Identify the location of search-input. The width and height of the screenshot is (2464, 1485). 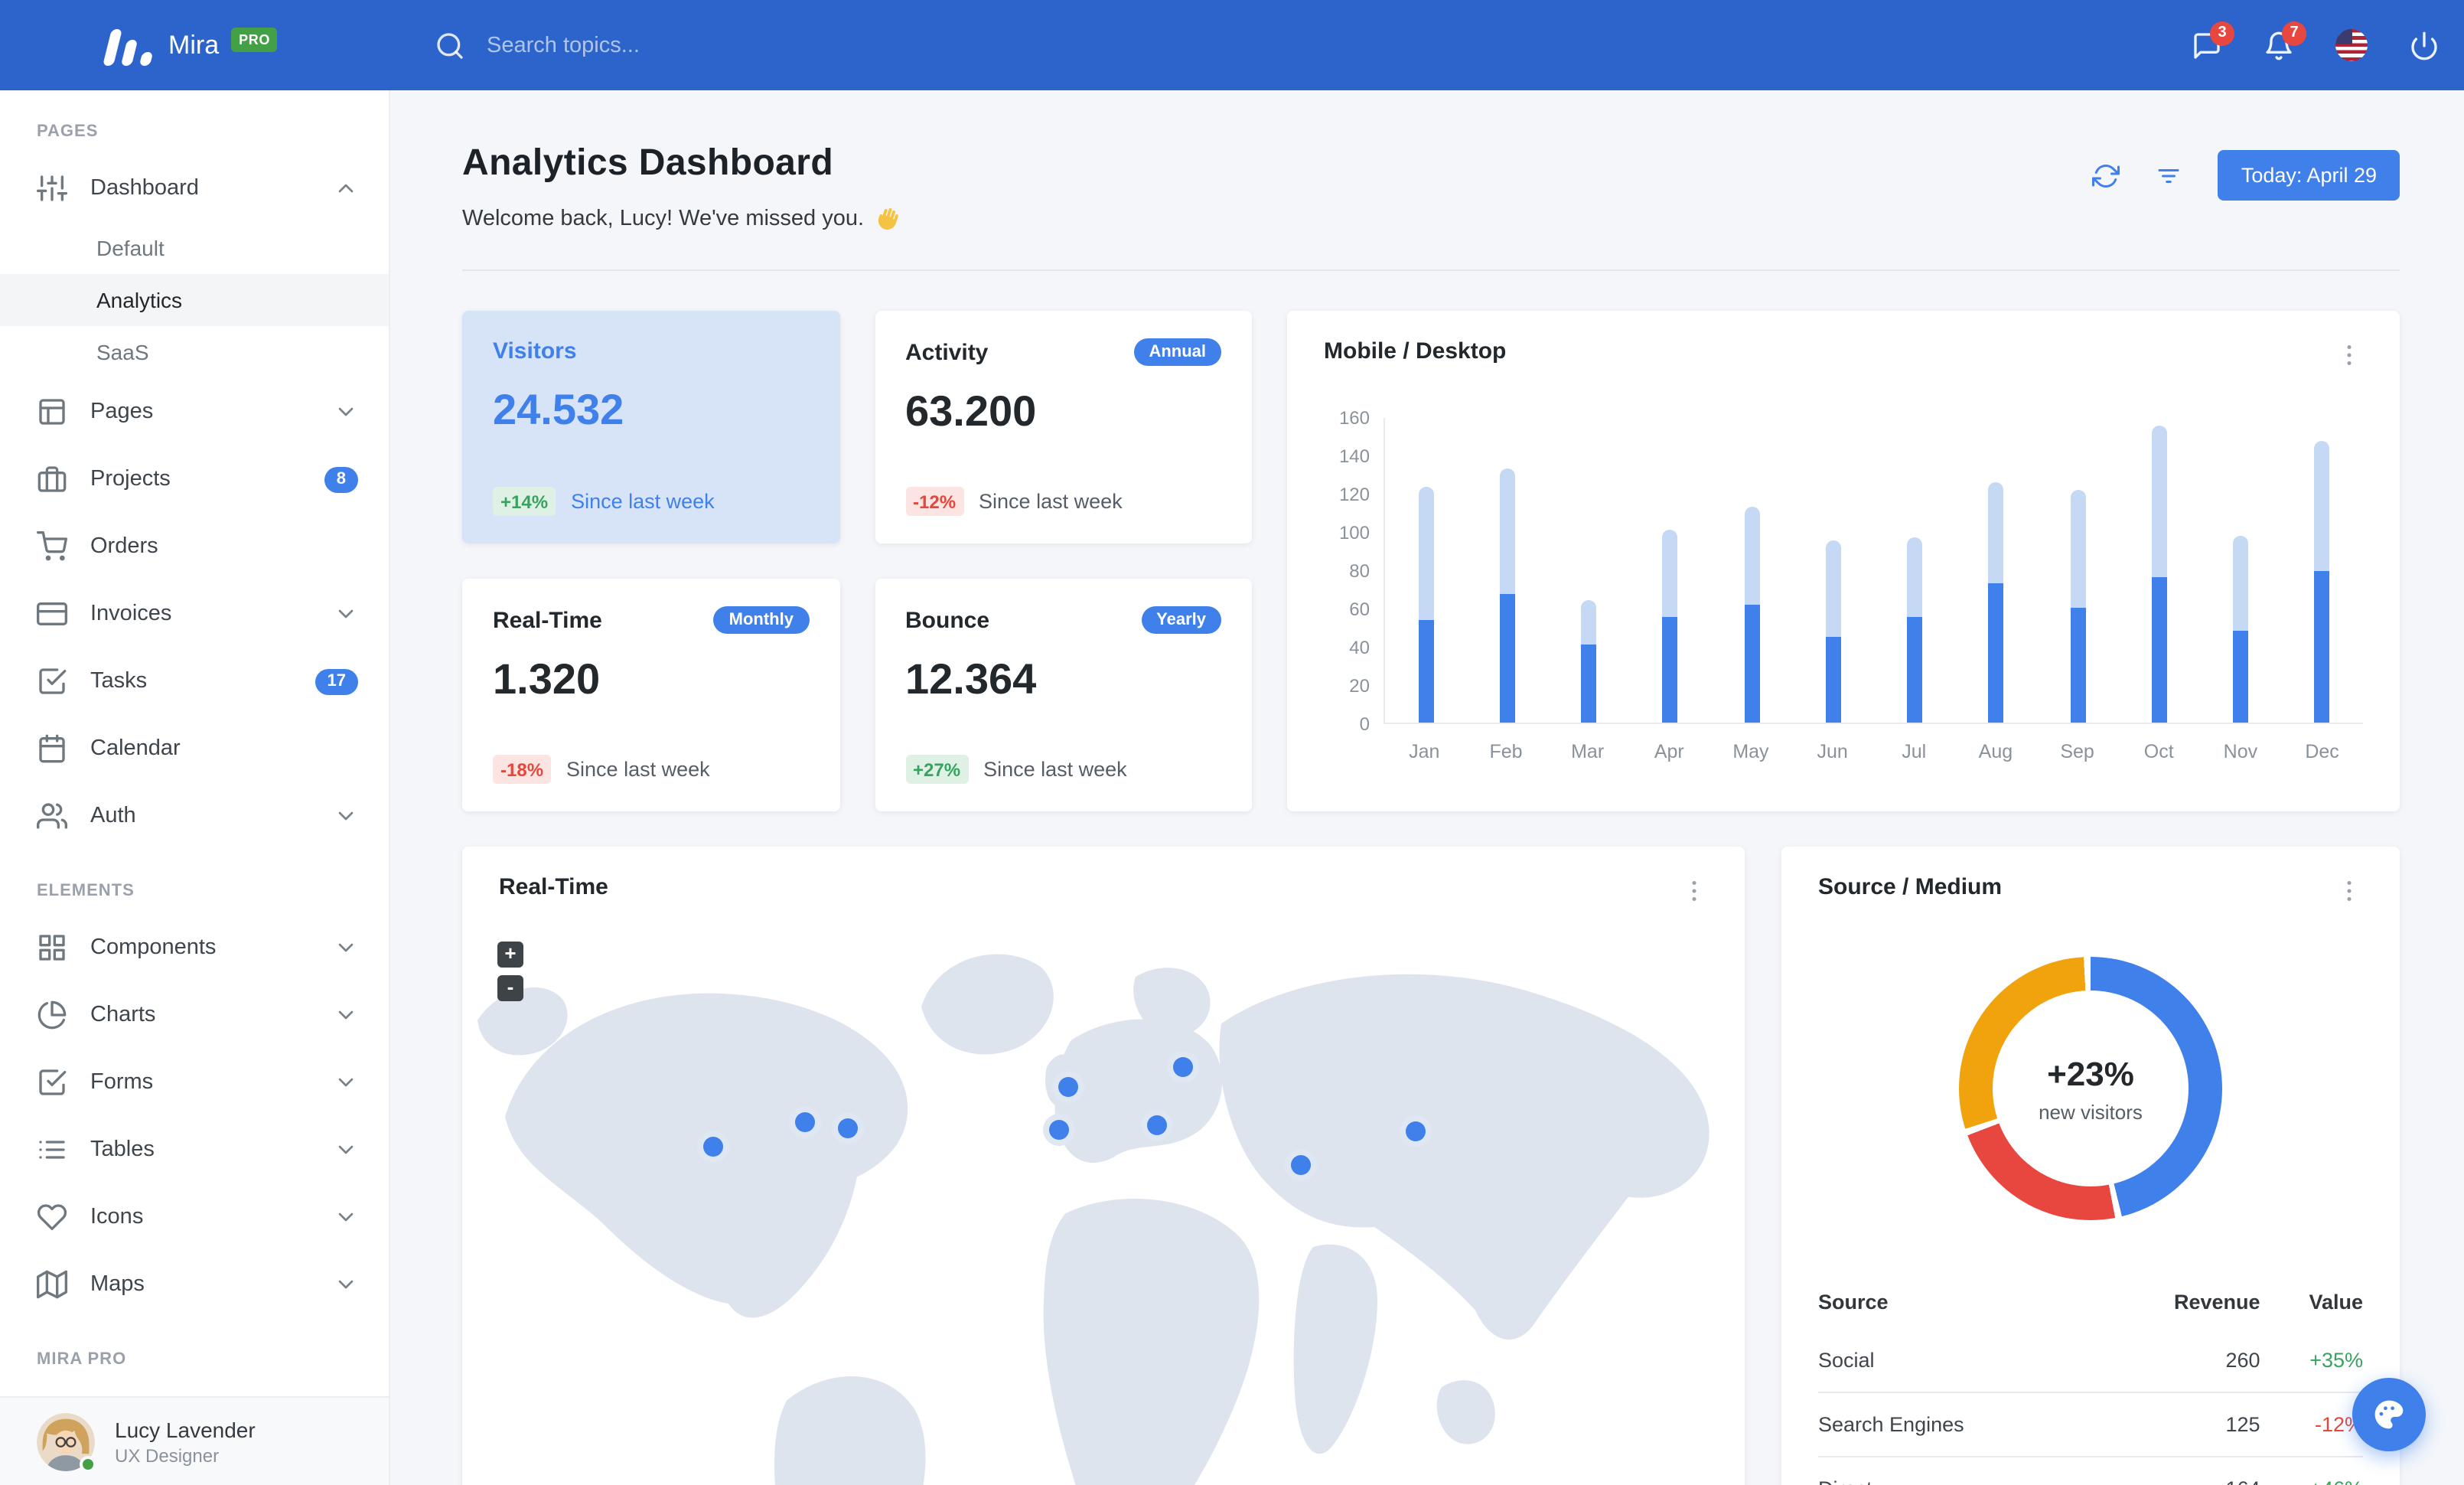
(731, 45).